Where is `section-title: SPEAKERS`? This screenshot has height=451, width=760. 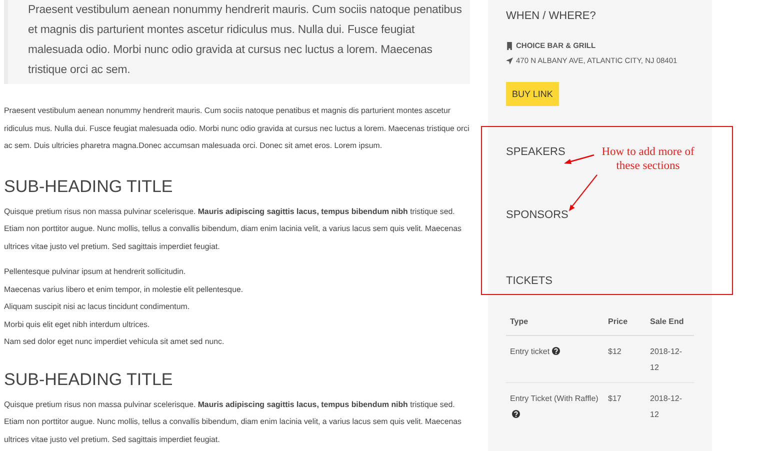 section-title: SPEAKERS is located at coordinates (536, 152).